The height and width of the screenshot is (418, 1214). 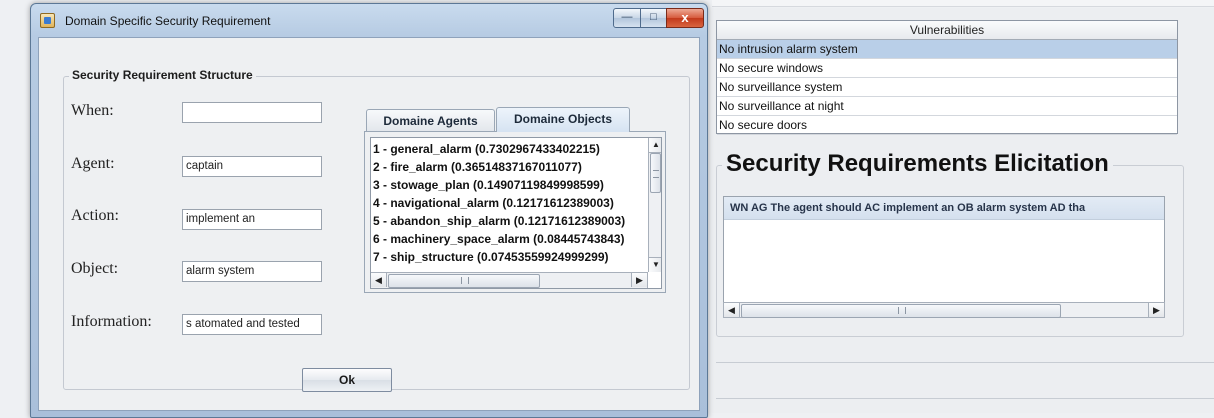 What do you see at coordinates (95, 268) in the screenshot?
I see `object-label: Object:` at bounding box center [95, 268].